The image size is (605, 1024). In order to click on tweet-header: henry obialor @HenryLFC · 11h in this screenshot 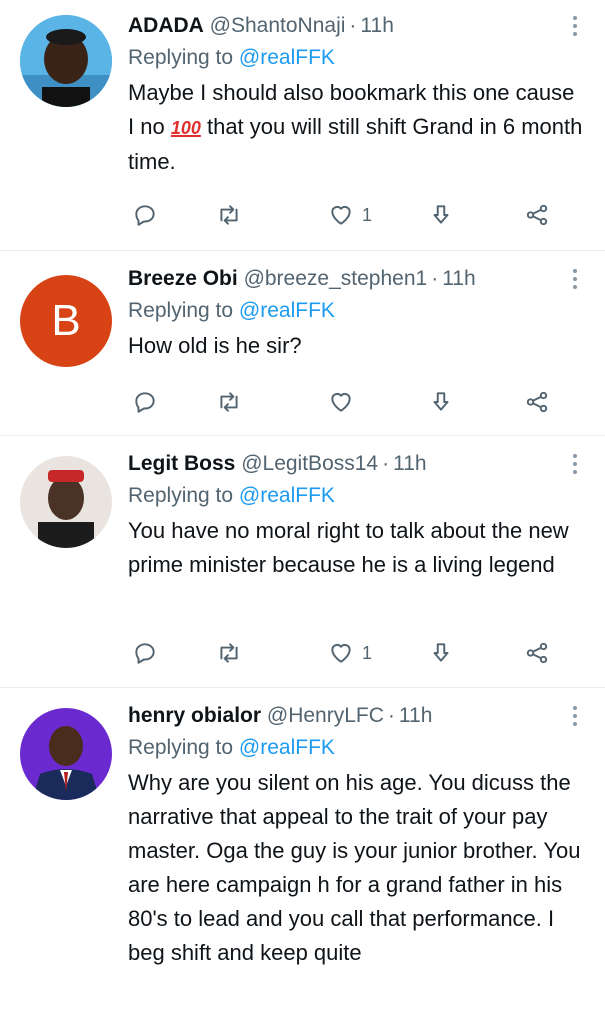, I will do `click(356, 716)`.